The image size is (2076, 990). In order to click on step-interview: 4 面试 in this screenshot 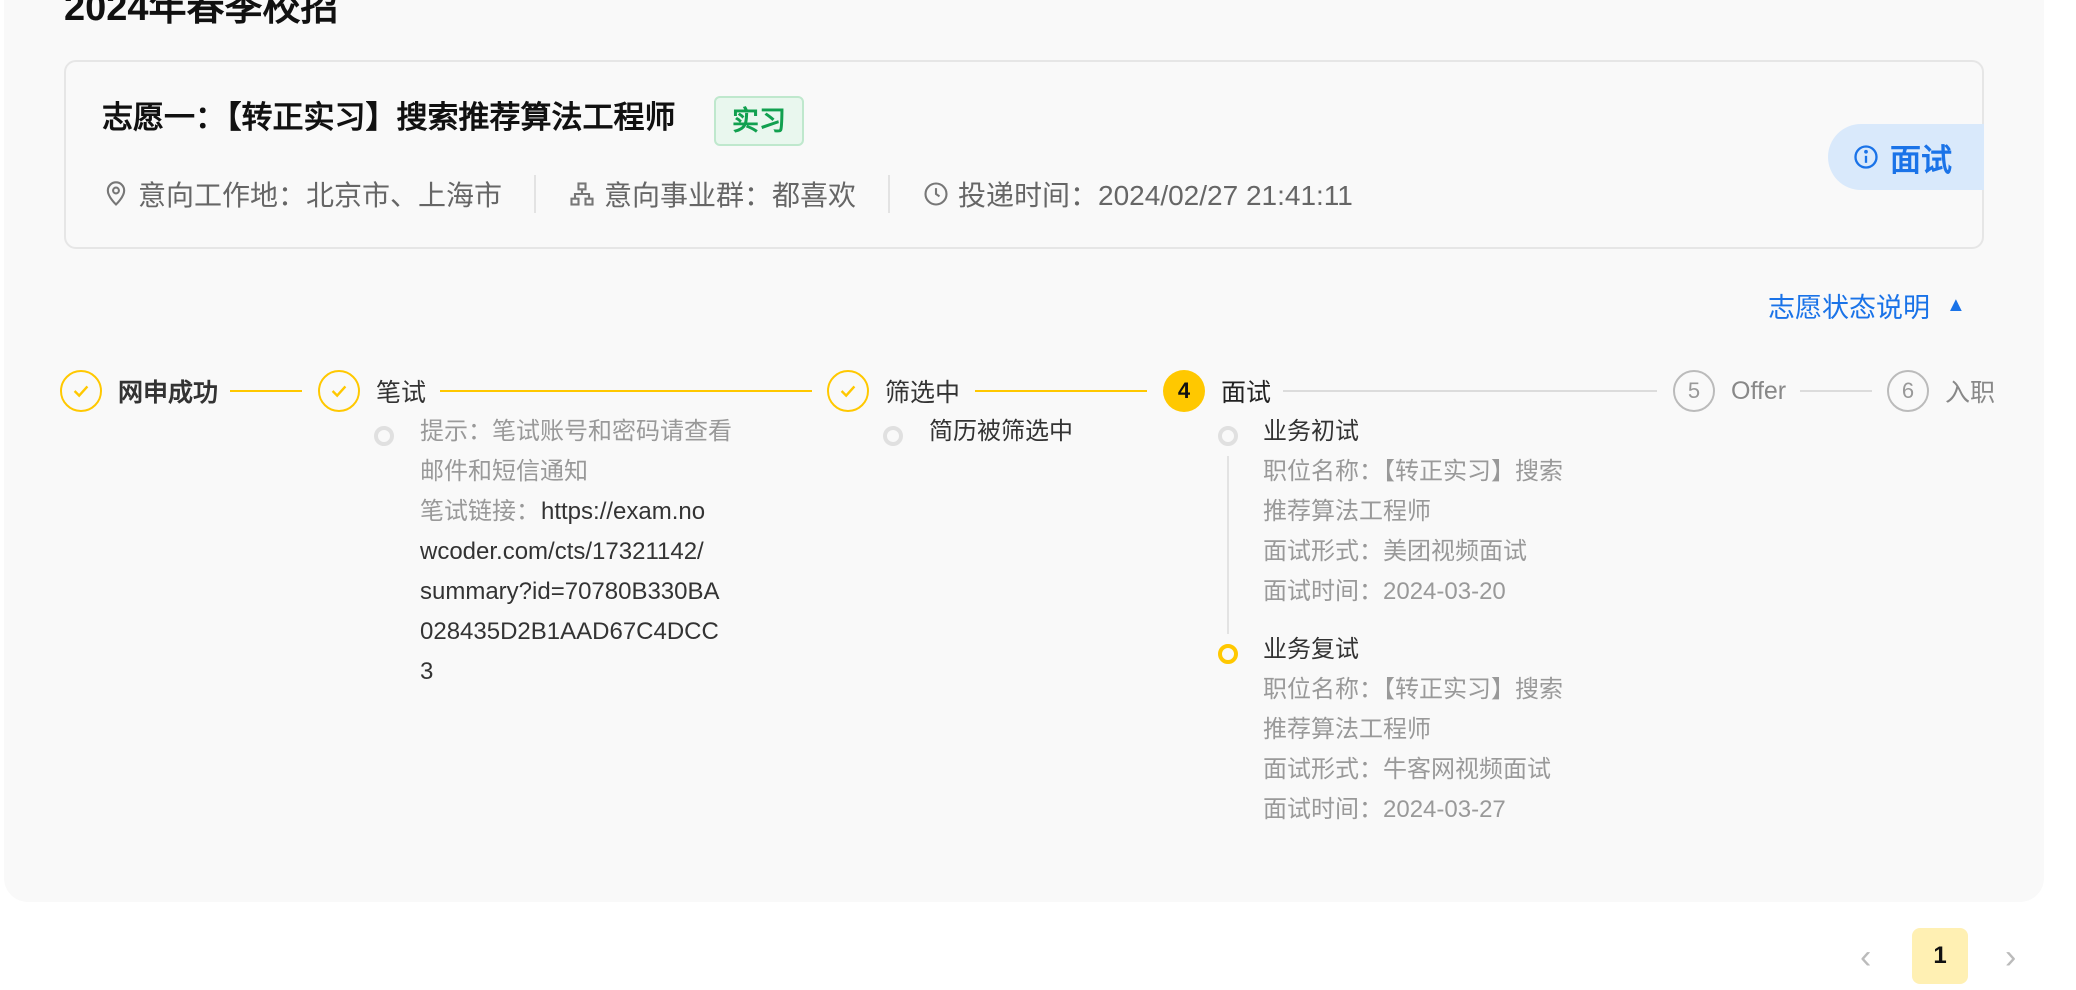, I will do `click(1217, 391)`.